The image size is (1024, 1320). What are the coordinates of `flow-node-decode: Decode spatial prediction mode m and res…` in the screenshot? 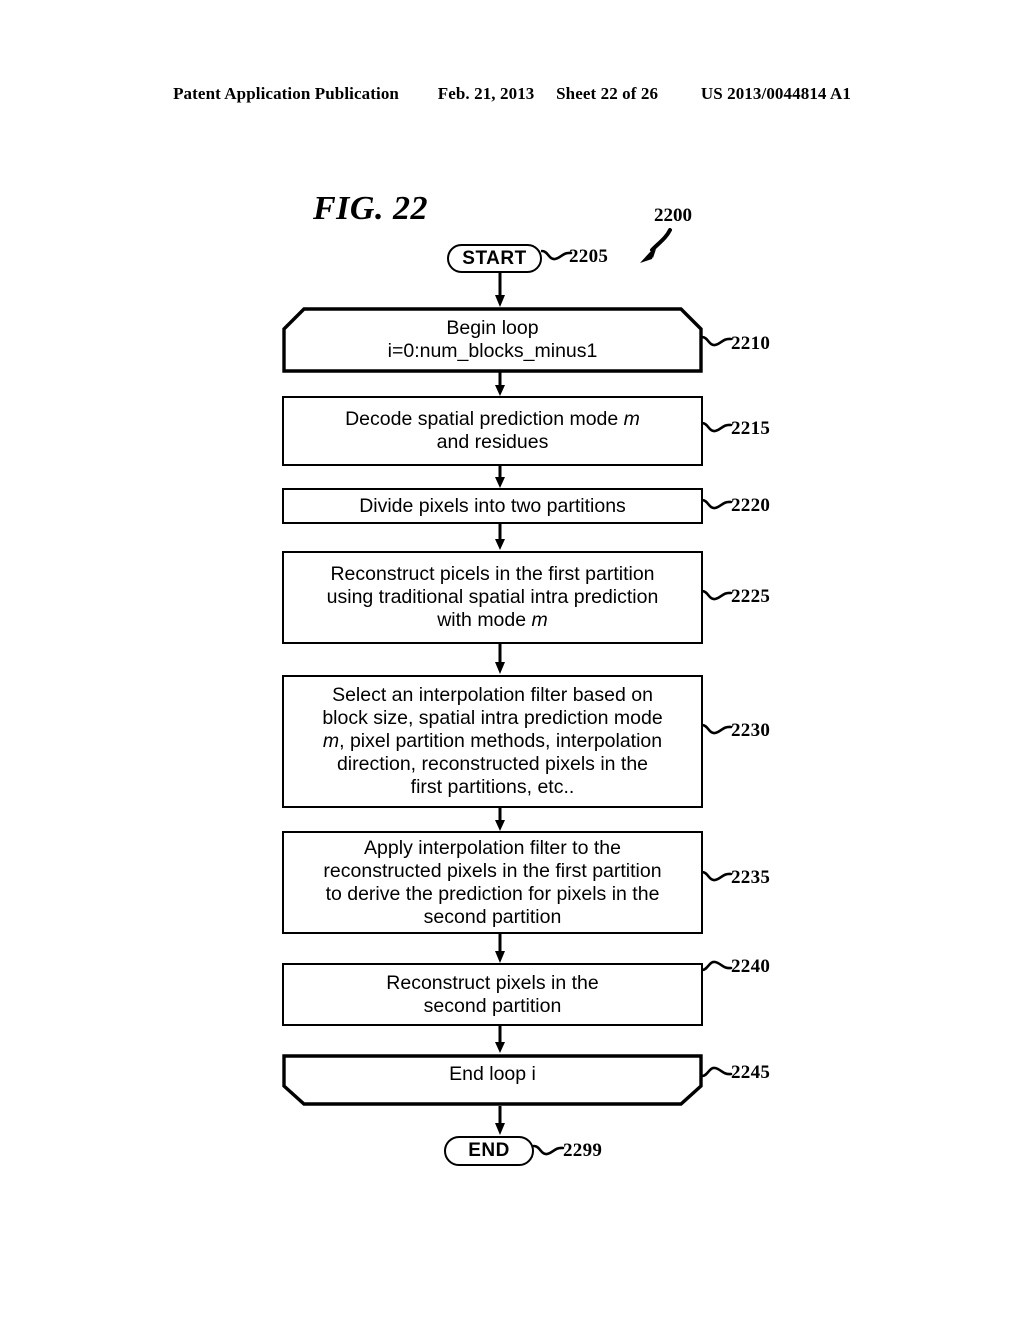 It's located at (492, 431).